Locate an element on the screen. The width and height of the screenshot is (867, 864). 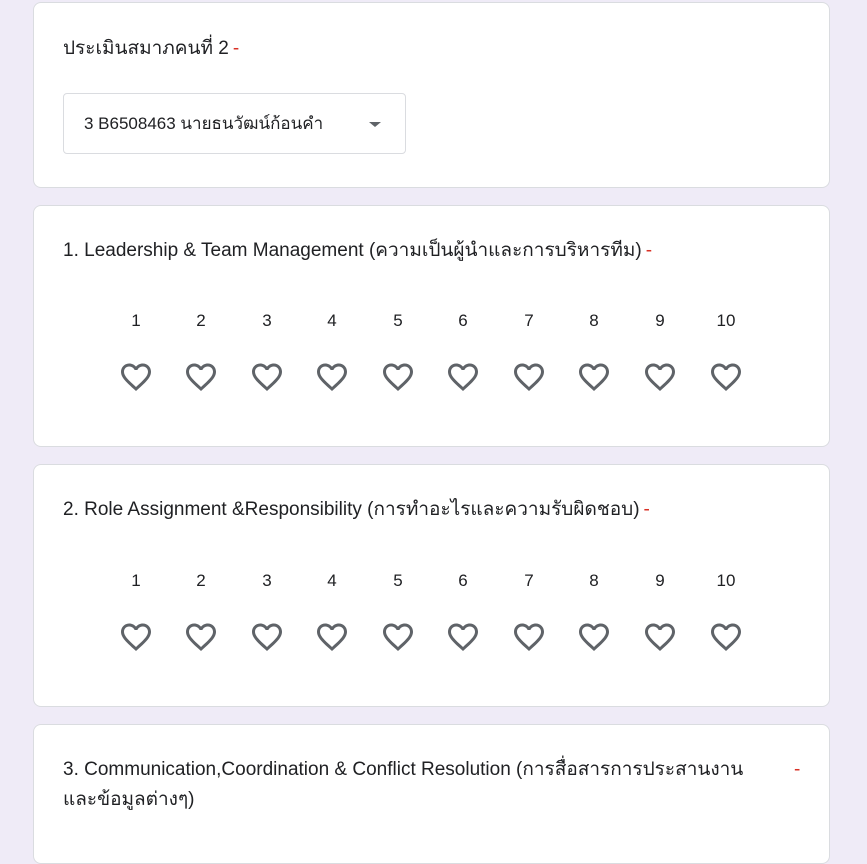
member-question-title-text: ประเมินสมาภคนที่ 2 is located at coordinates (146, 48).